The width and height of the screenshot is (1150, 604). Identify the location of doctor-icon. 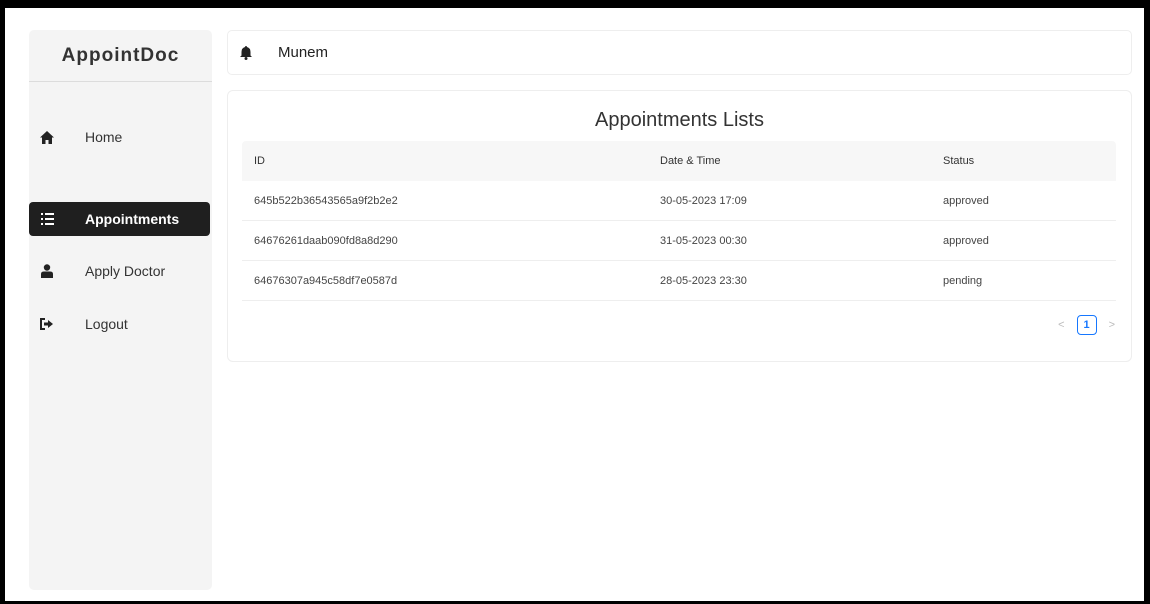
(47, 271).